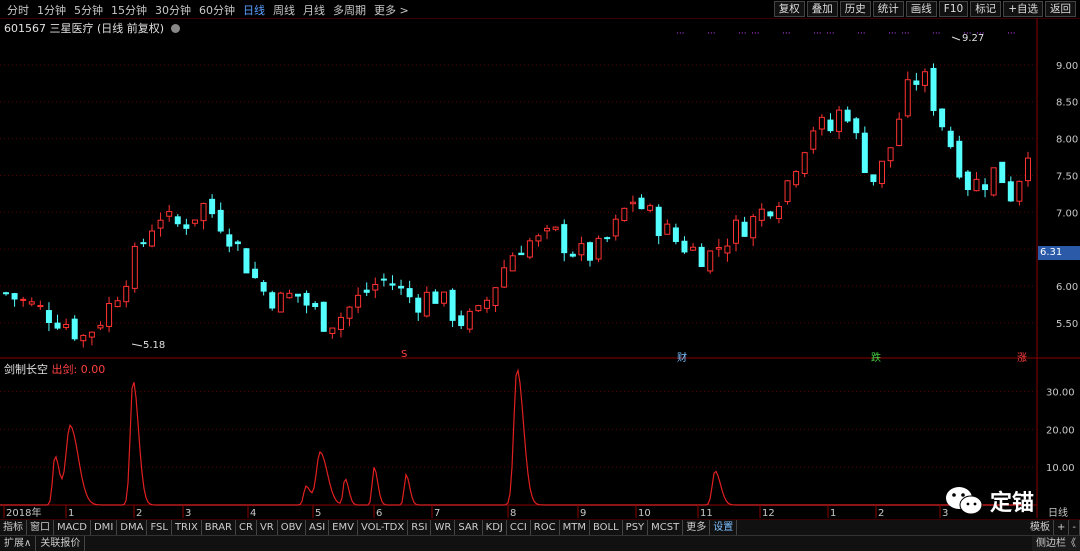 The height and width of the screenshot is (551, 1080). I want to click on event-marker-drop: 跌, so click(876, 356).